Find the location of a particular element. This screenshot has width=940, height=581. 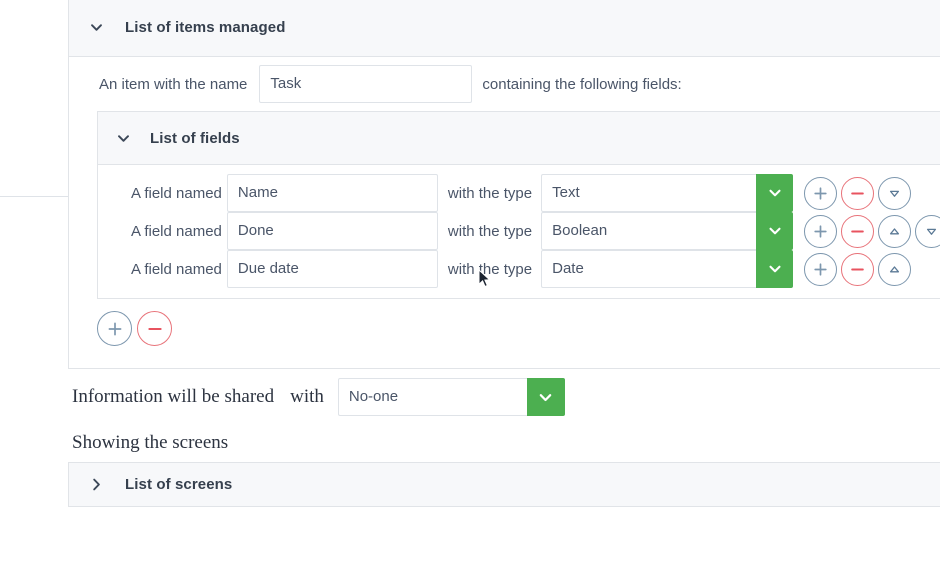

field-name-input: Name is located at coordinates (332, 193).